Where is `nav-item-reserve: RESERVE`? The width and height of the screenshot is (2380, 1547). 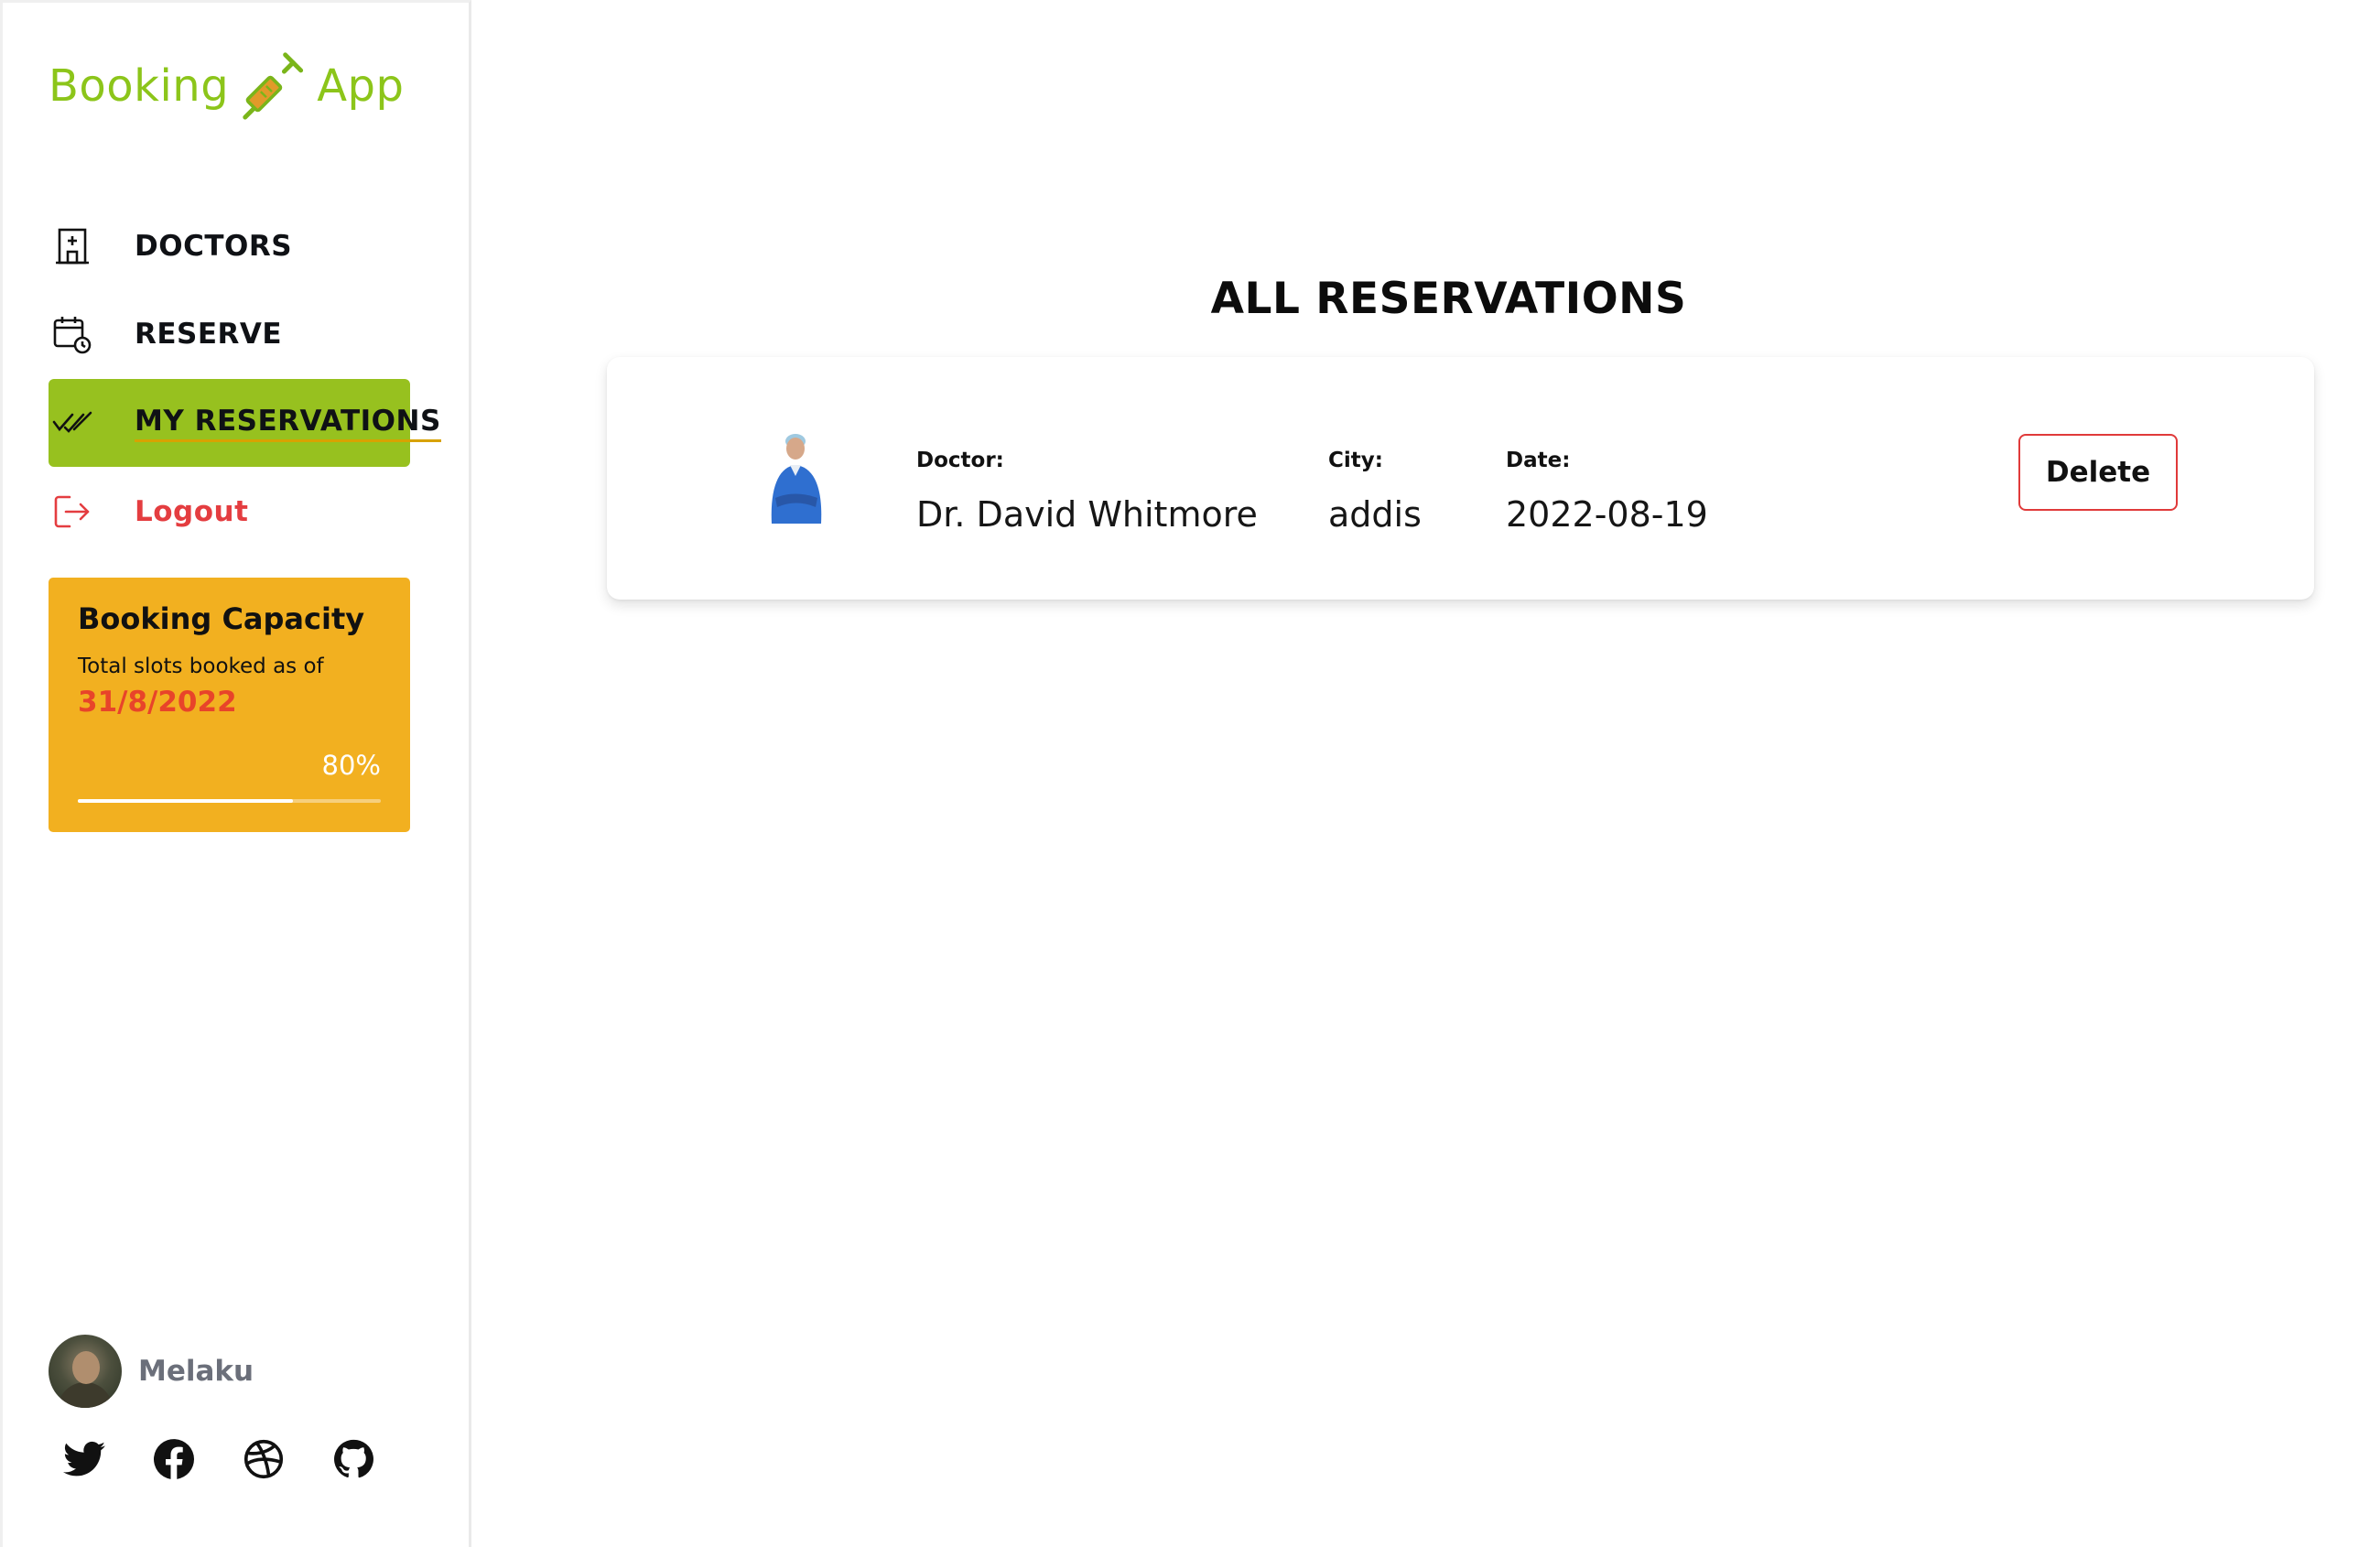 nav-item-reserve: RESERVE is located at coordinates (229, 334).